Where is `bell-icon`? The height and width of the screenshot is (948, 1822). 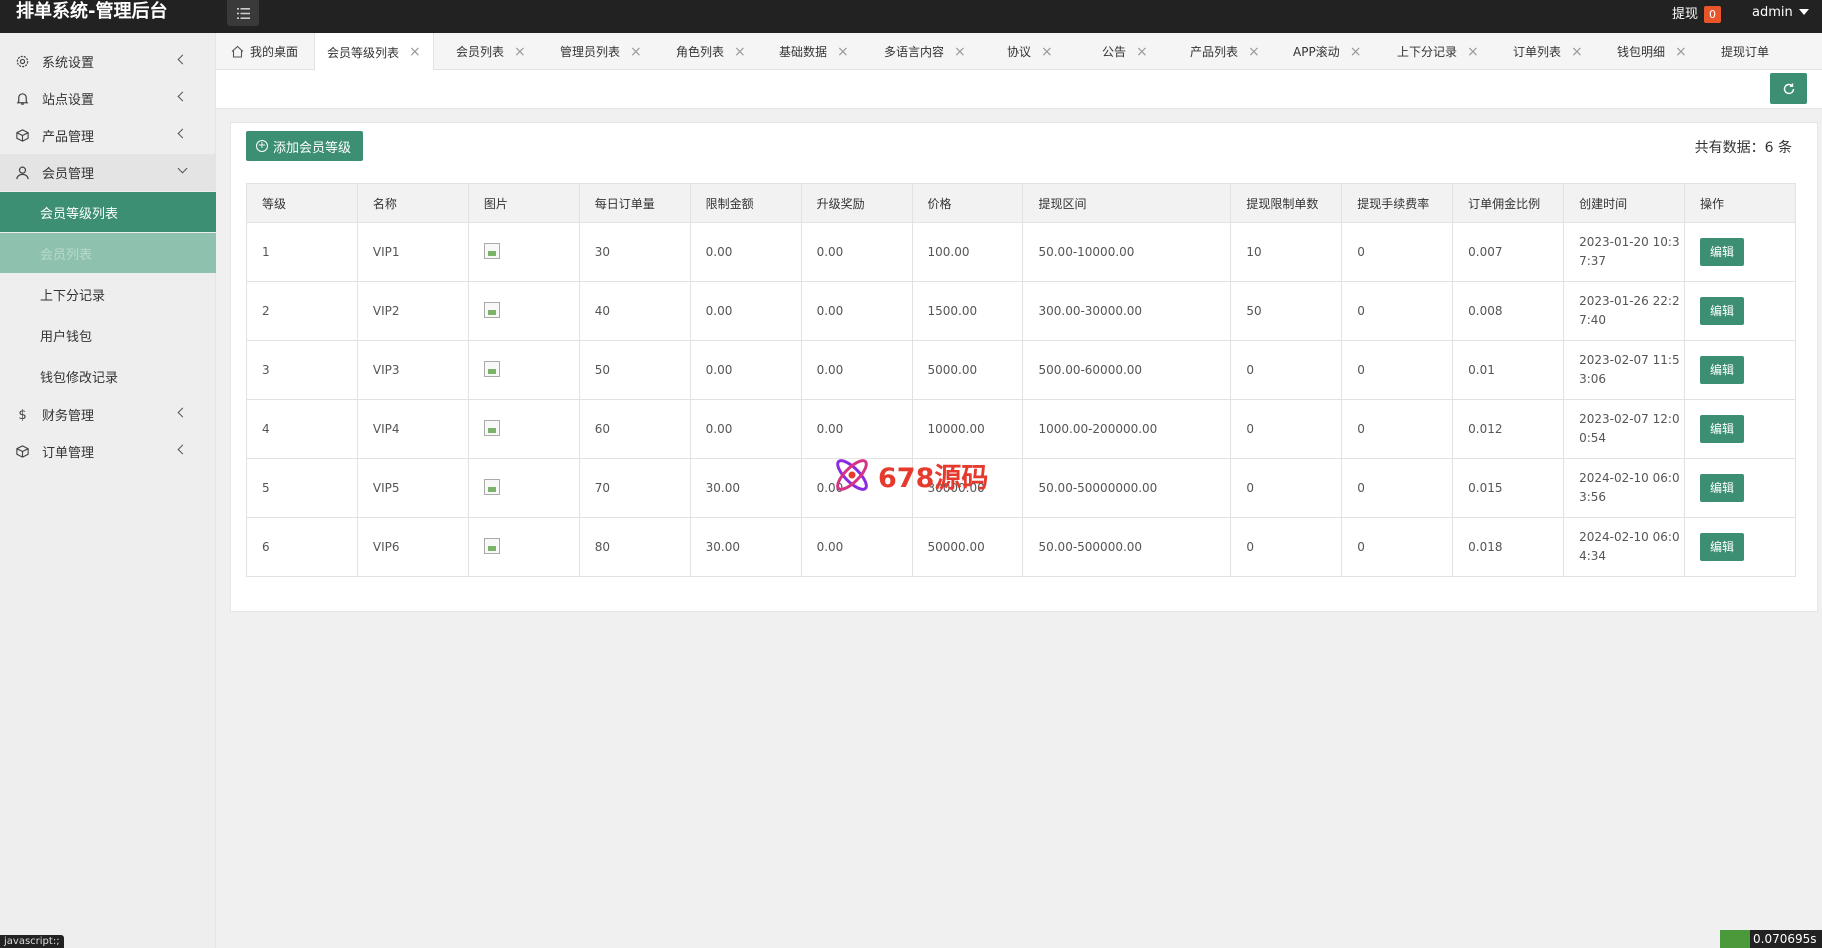 bell-icon is located at coordinates (22, 99).